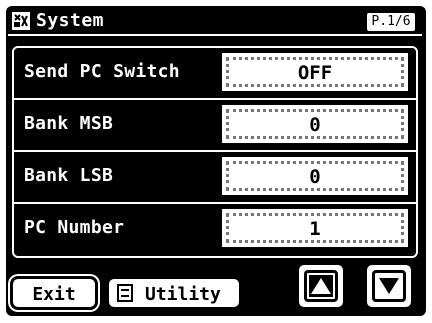 Image resolution: width=432 pixels, height=323 pixels. What do you see at coordinates (69, 123) in the screenshot?
I see `parameter-label: Bank MSB` at bounding box center [69, 123].